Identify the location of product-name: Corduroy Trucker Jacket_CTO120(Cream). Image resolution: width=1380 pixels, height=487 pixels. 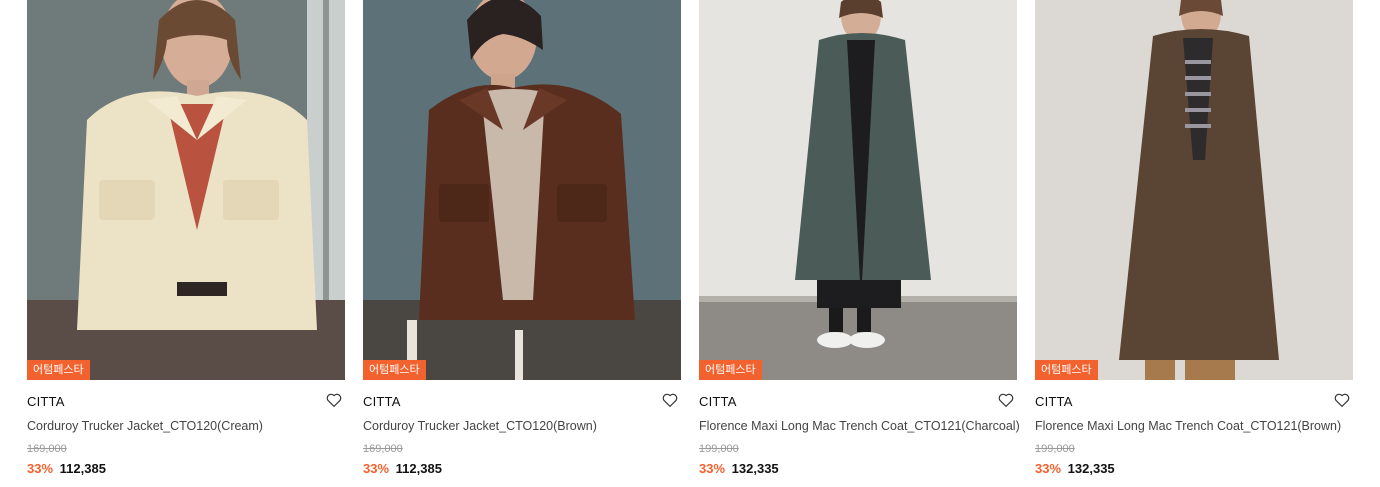
(186, 426).